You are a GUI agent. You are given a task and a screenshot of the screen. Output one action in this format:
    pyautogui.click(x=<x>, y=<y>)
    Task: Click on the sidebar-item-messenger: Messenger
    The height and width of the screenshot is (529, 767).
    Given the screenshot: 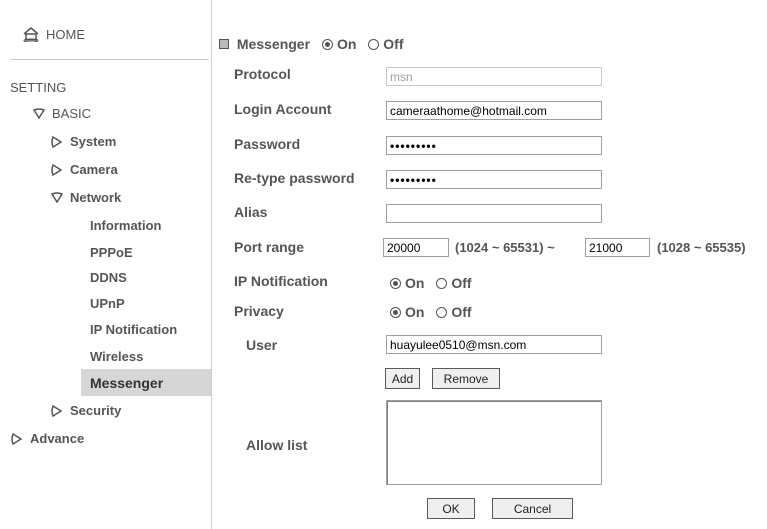 What is the action you would take?
    pyautogui.click(x=126, y=383)
    